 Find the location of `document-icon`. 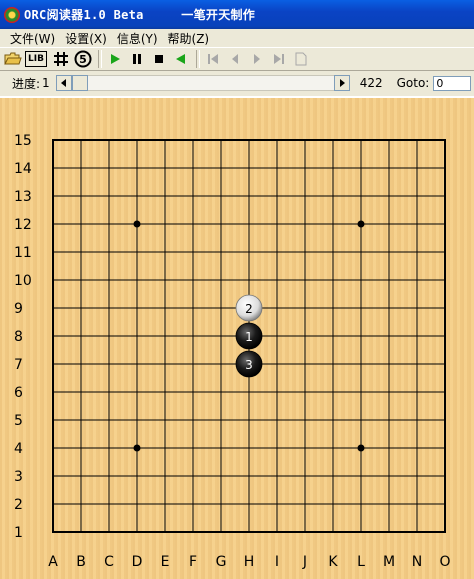

document-icon is located at coordinates (301, 59).